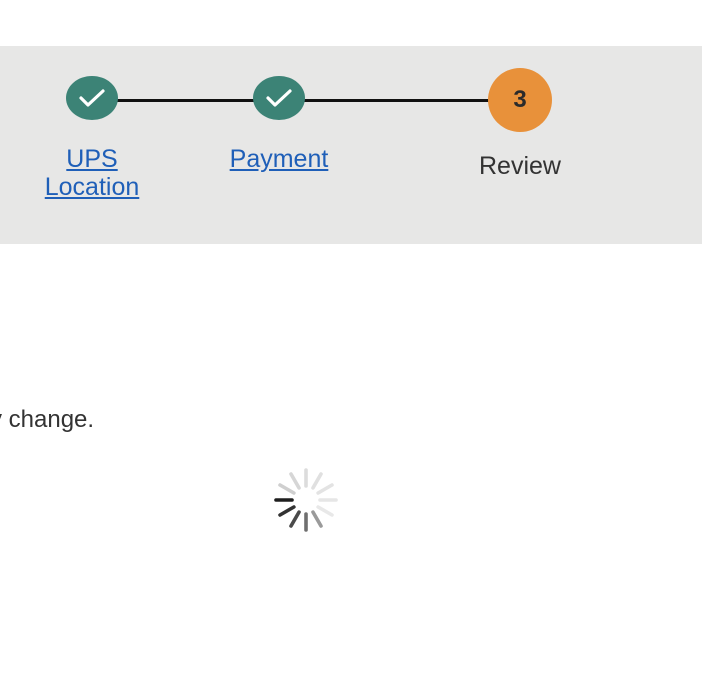 The image size is (702, 680). I want to click on step-3-current-indicator: 3, so click(520, 100).